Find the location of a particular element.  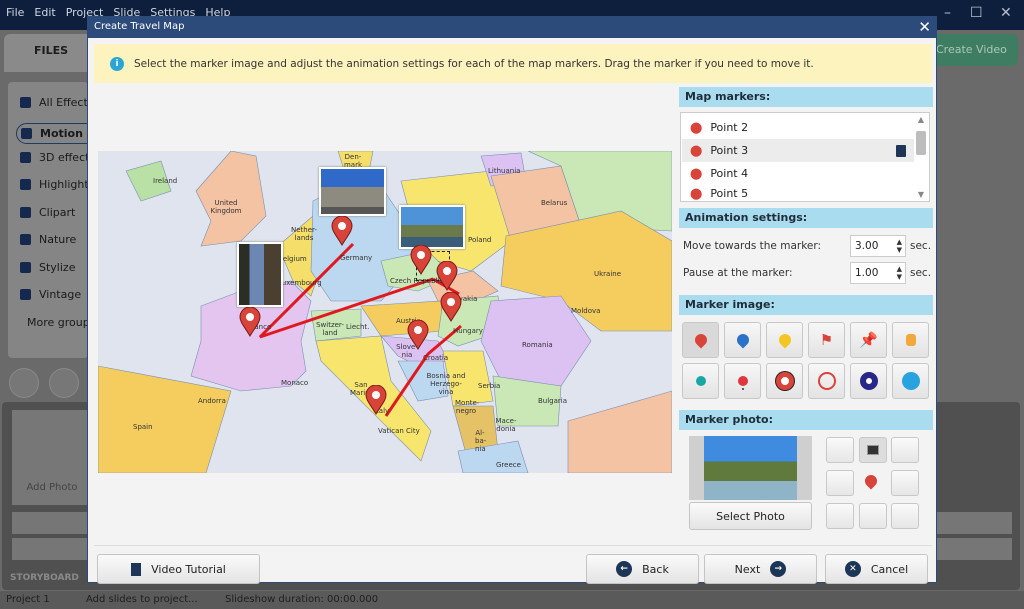

red-flag-icon: ⚑ is located at coordinates (826, 340).